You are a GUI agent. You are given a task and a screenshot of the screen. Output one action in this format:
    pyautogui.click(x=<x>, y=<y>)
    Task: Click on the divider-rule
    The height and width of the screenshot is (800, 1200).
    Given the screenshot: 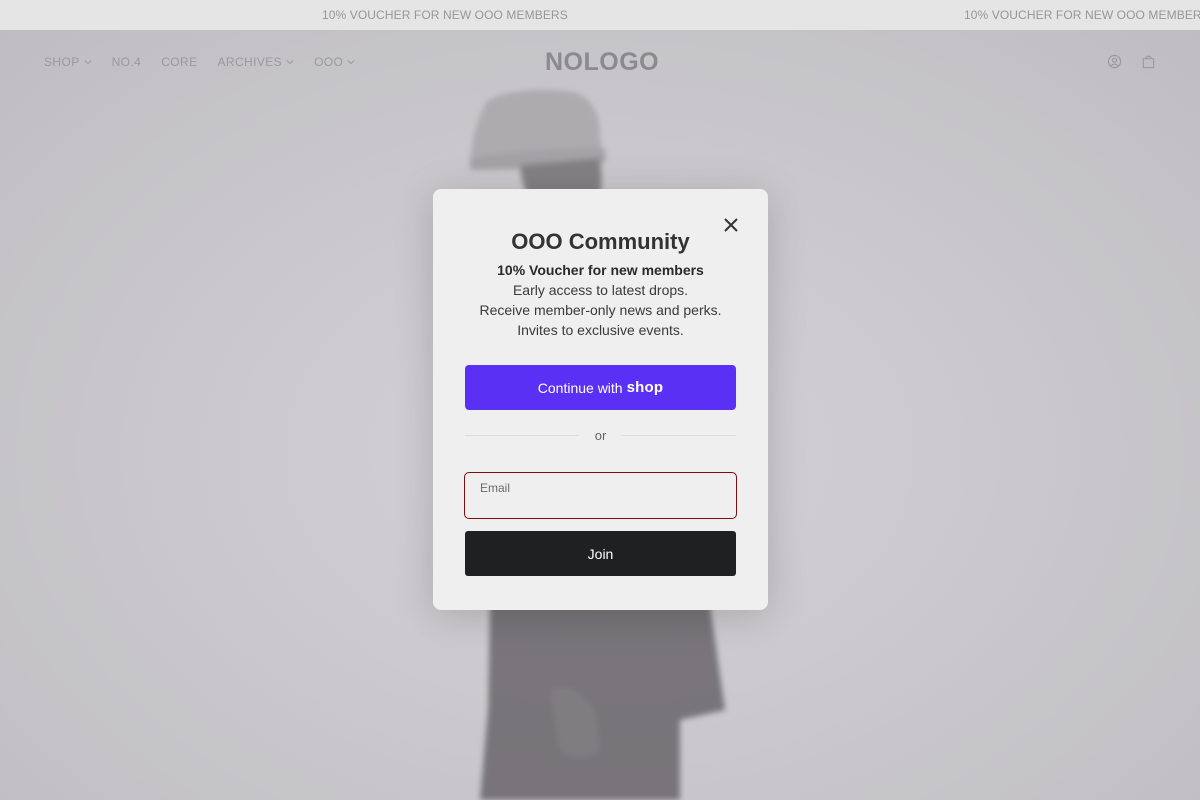 What is the action you would take?
    pyautogui.click(x=679, y=435)
    